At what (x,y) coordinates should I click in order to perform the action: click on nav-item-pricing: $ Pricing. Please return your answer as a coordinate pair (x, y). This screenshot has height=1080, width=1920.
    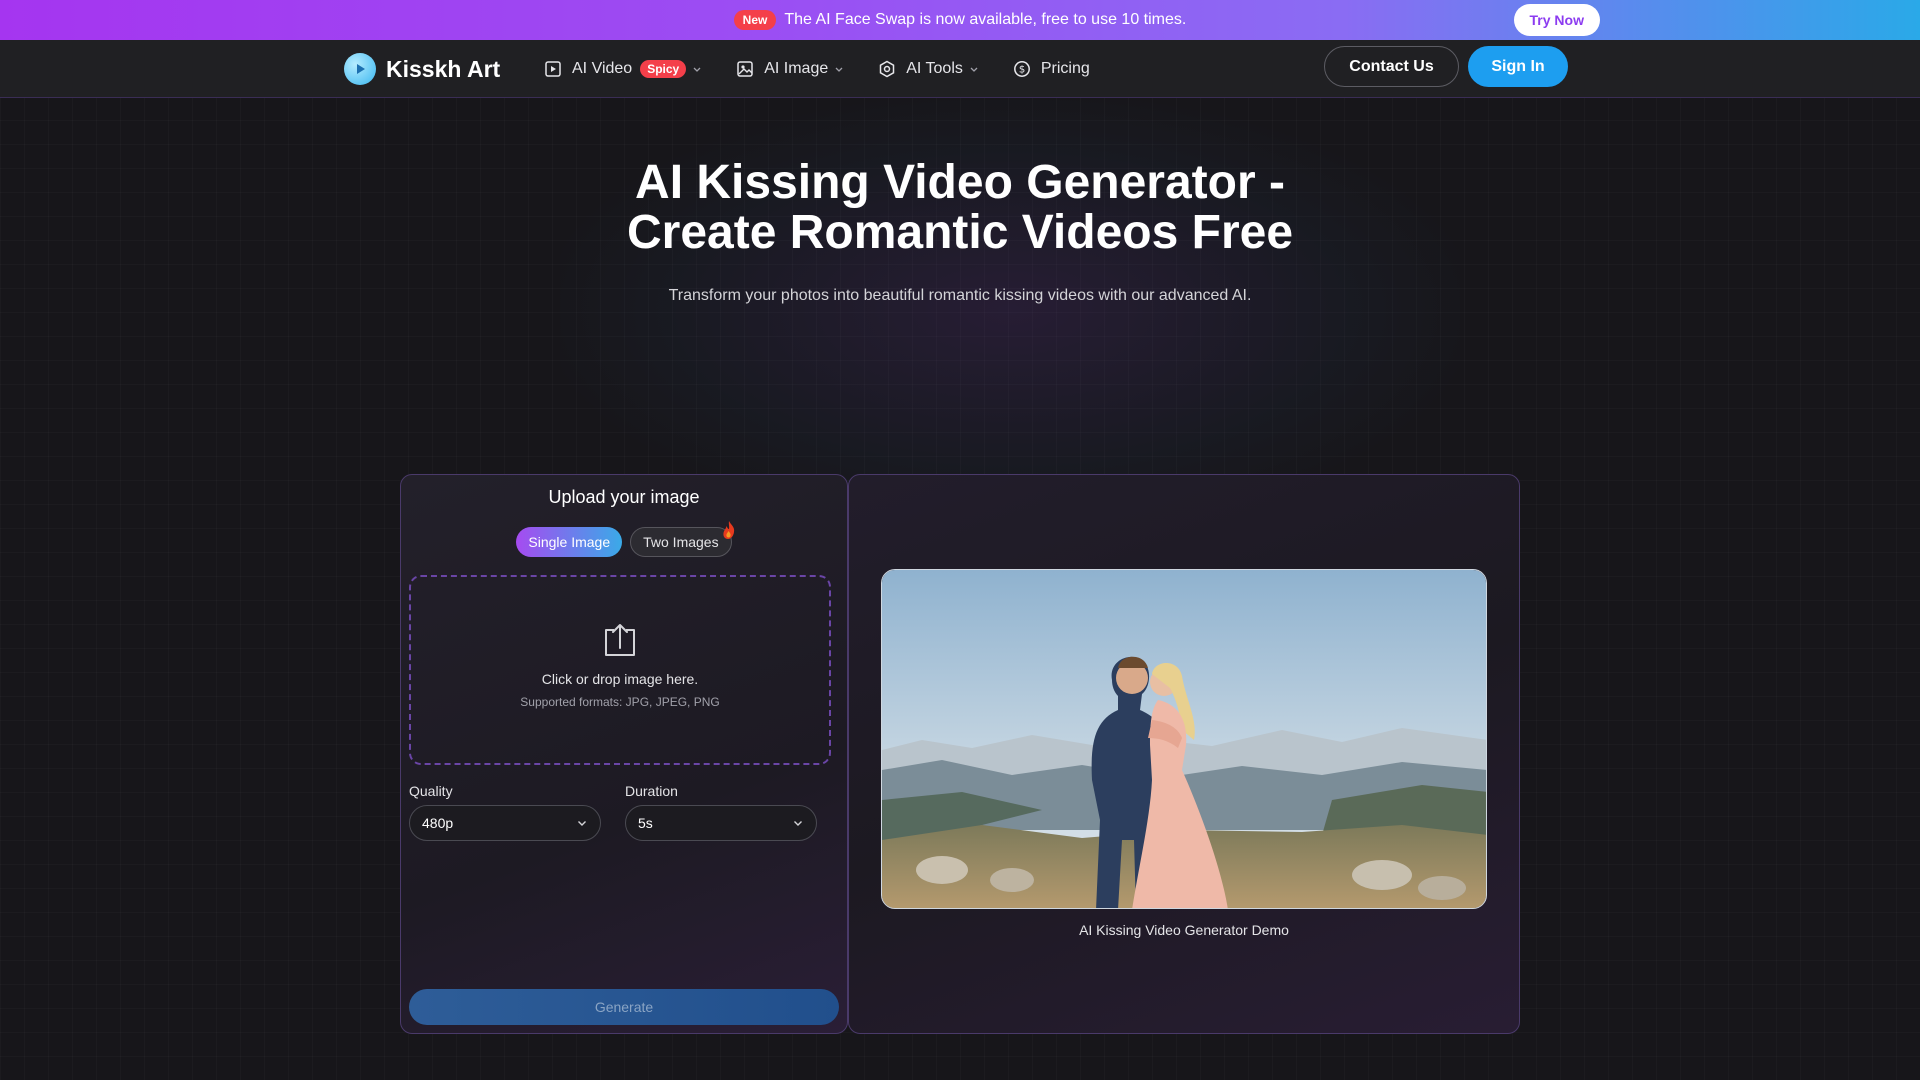
    Looking at the image, I should click on (1051, 69).